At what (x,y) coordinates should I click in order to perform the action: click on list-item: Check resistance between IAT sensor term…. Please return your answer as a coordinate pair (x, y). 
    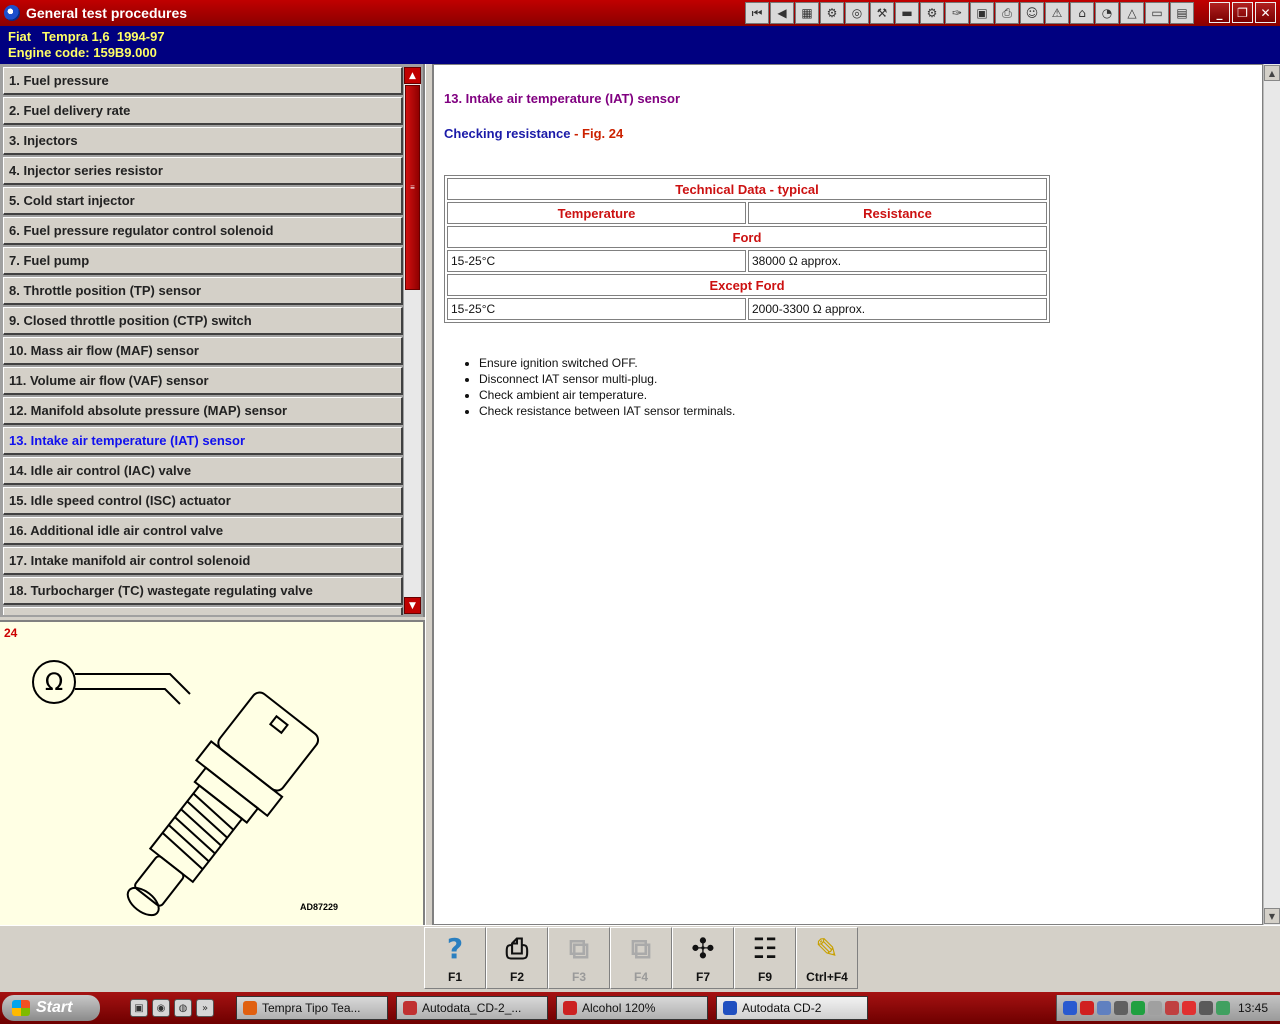
    Looking at the image, I should click on (607, 411).